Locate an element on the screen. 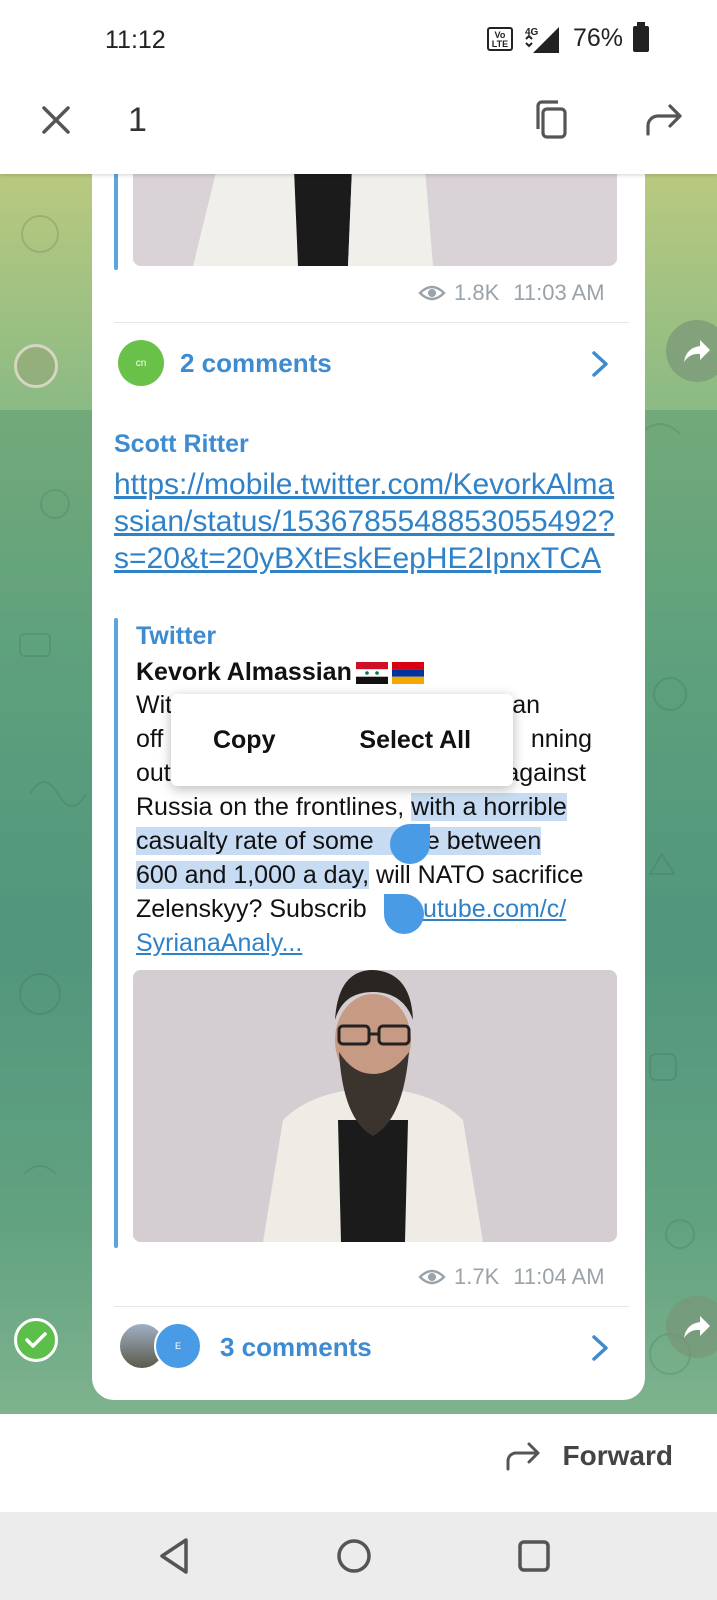 The height and width of the screenshot is (1600, 717). commenter-avatars: E is located at coordinates (161, 1347).